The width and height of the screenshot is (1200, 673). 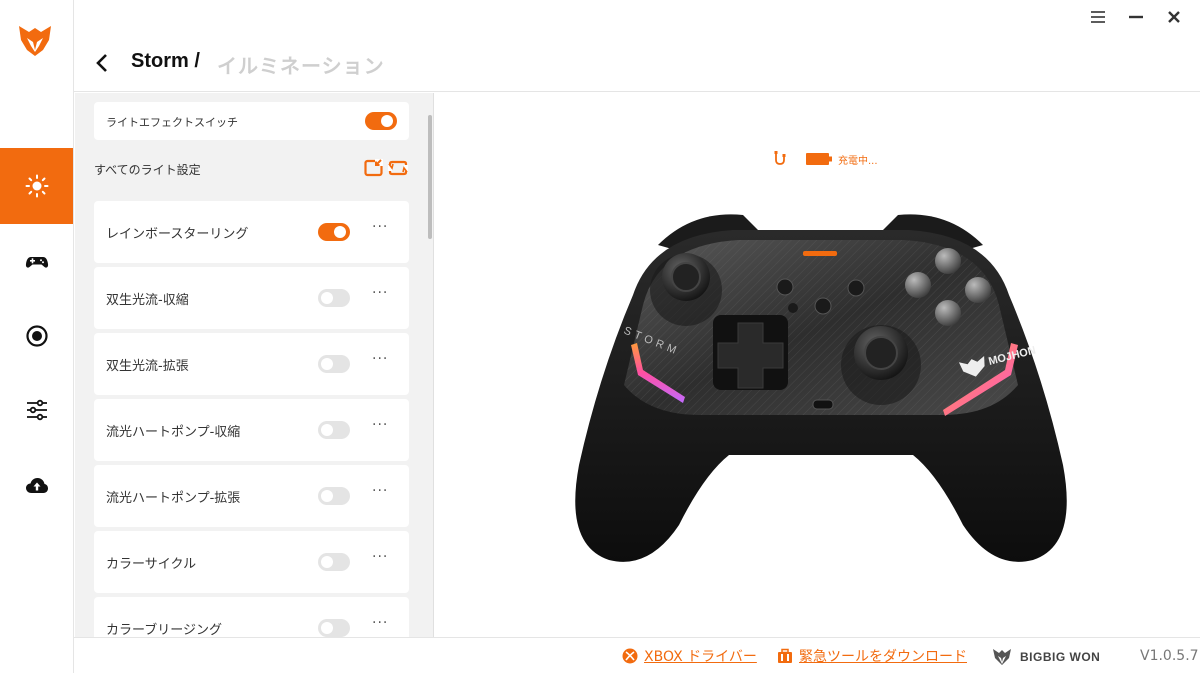 I want to click on record-icon, so click(x=36, y=336).